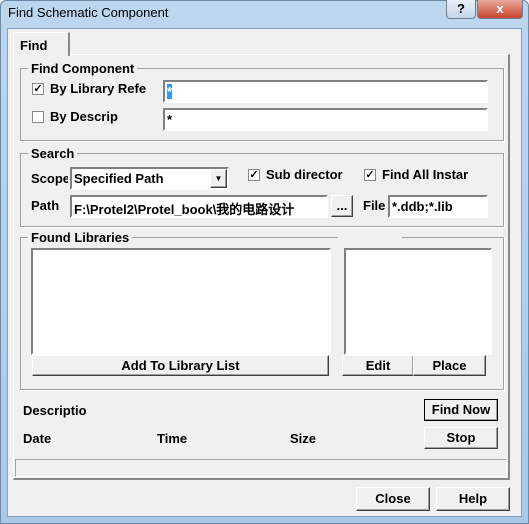 Image resolution: width=529 pixels, height=524 pixels. I want to click on stop-button: Stop, so click(461, 438).